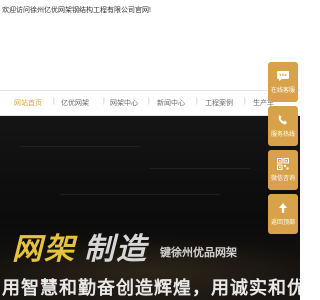 Image resolution: width=320 pixels, height=300 pixels. I want to click on banner-slogan: 键徐州优品网架, so click(198, 253).